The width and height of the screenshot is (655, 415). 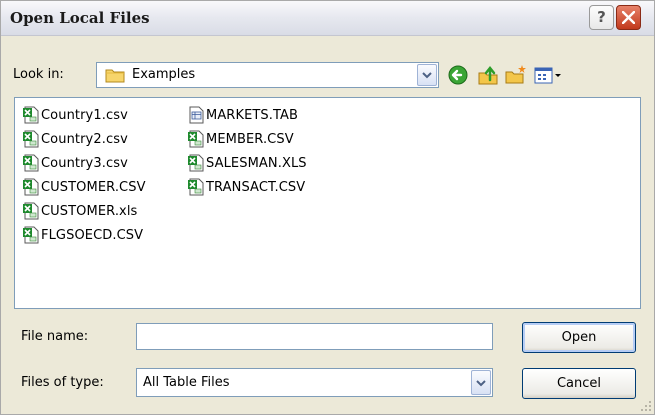 What do you see at coordinates (80, 18) in the screenshot?
I see `window-title: Open Local Files` at bounding box center [80, 18].